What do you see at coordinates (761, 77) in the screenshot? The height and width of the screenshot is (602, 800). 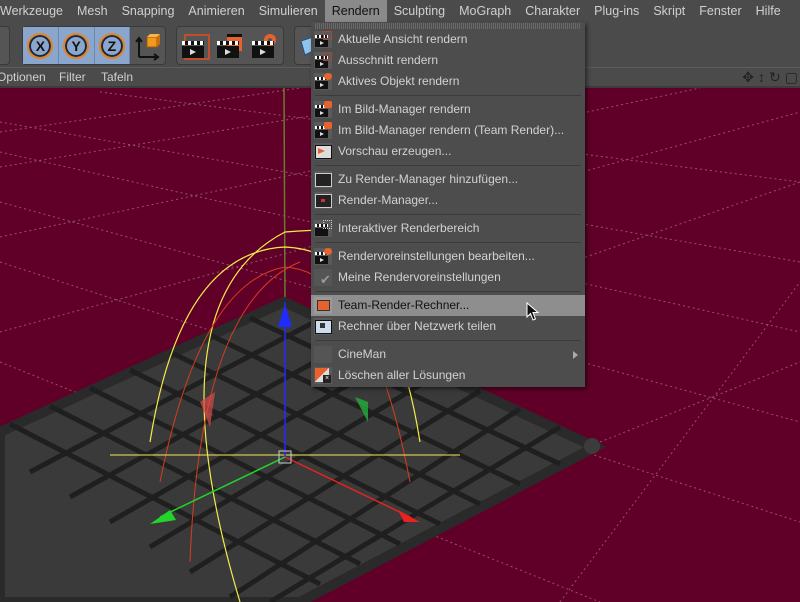 I see `zoom-view-icon: ↕` at bounding box center [761, 77].